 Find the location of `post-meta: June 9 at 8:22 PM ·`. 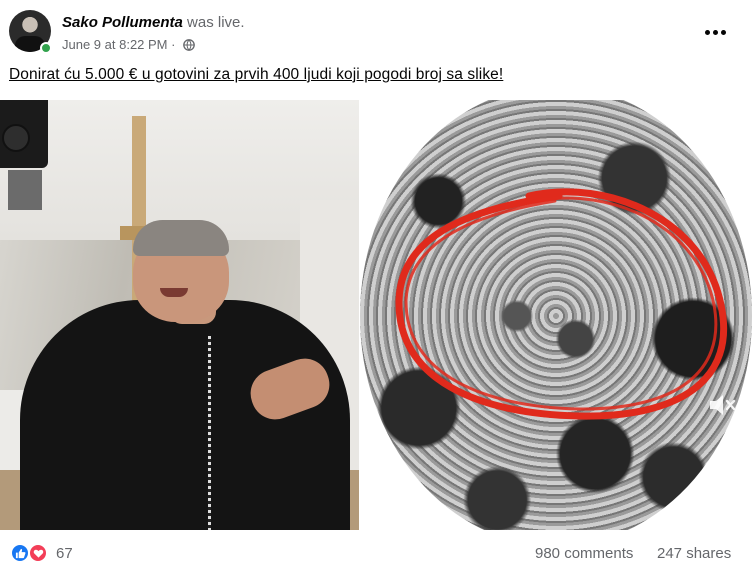

post-meta: June 9 at 8:22 PM · is located at coordinates (128, 44).